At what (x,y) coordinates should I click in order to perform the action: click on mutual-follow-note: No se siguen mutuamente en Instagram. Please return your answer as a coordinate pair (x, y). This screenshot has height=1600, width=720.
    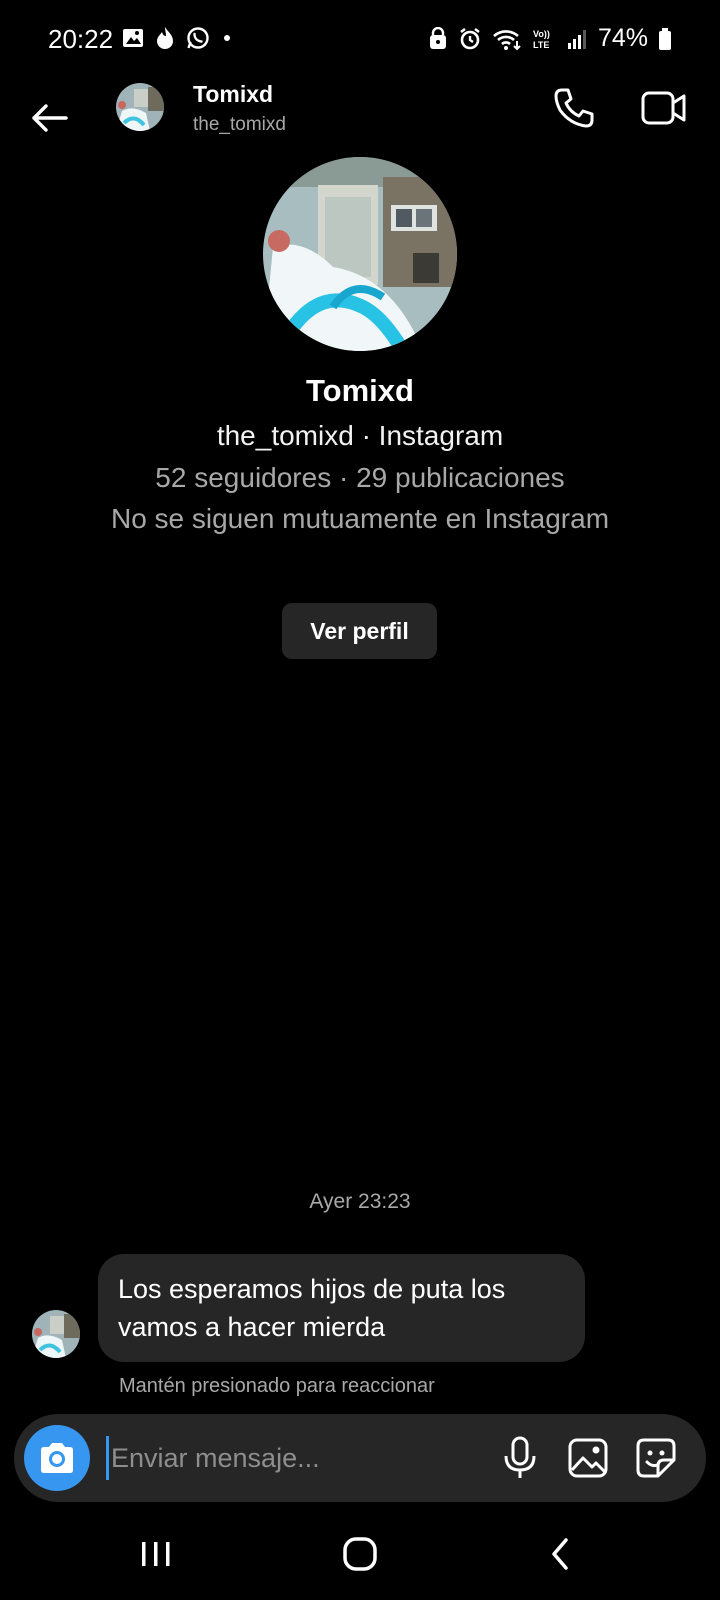
    Looking at the image, I should click on (360, 518).